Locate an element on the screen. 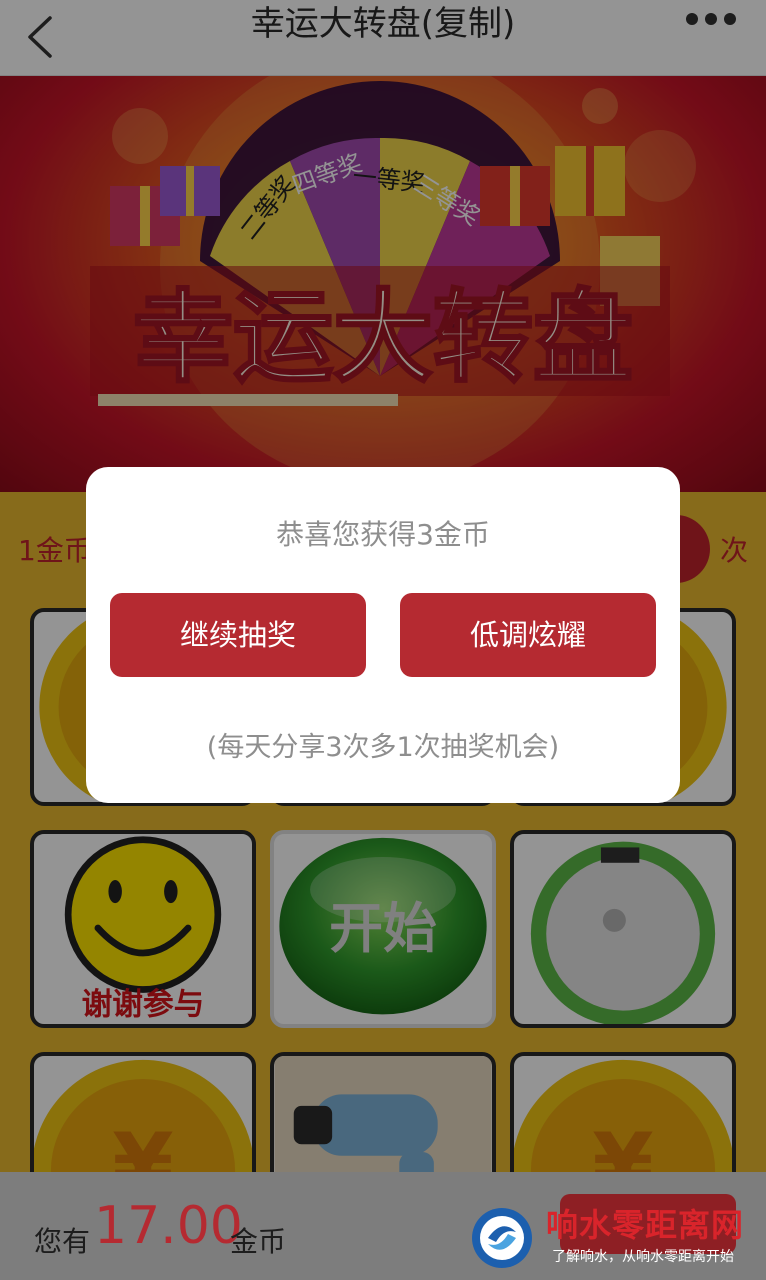 This screenshot has width=766, height=1280. site-watermark: 响水零距离网 了解响水，从响水零距离开始 is located at coordinates (615, 1238).